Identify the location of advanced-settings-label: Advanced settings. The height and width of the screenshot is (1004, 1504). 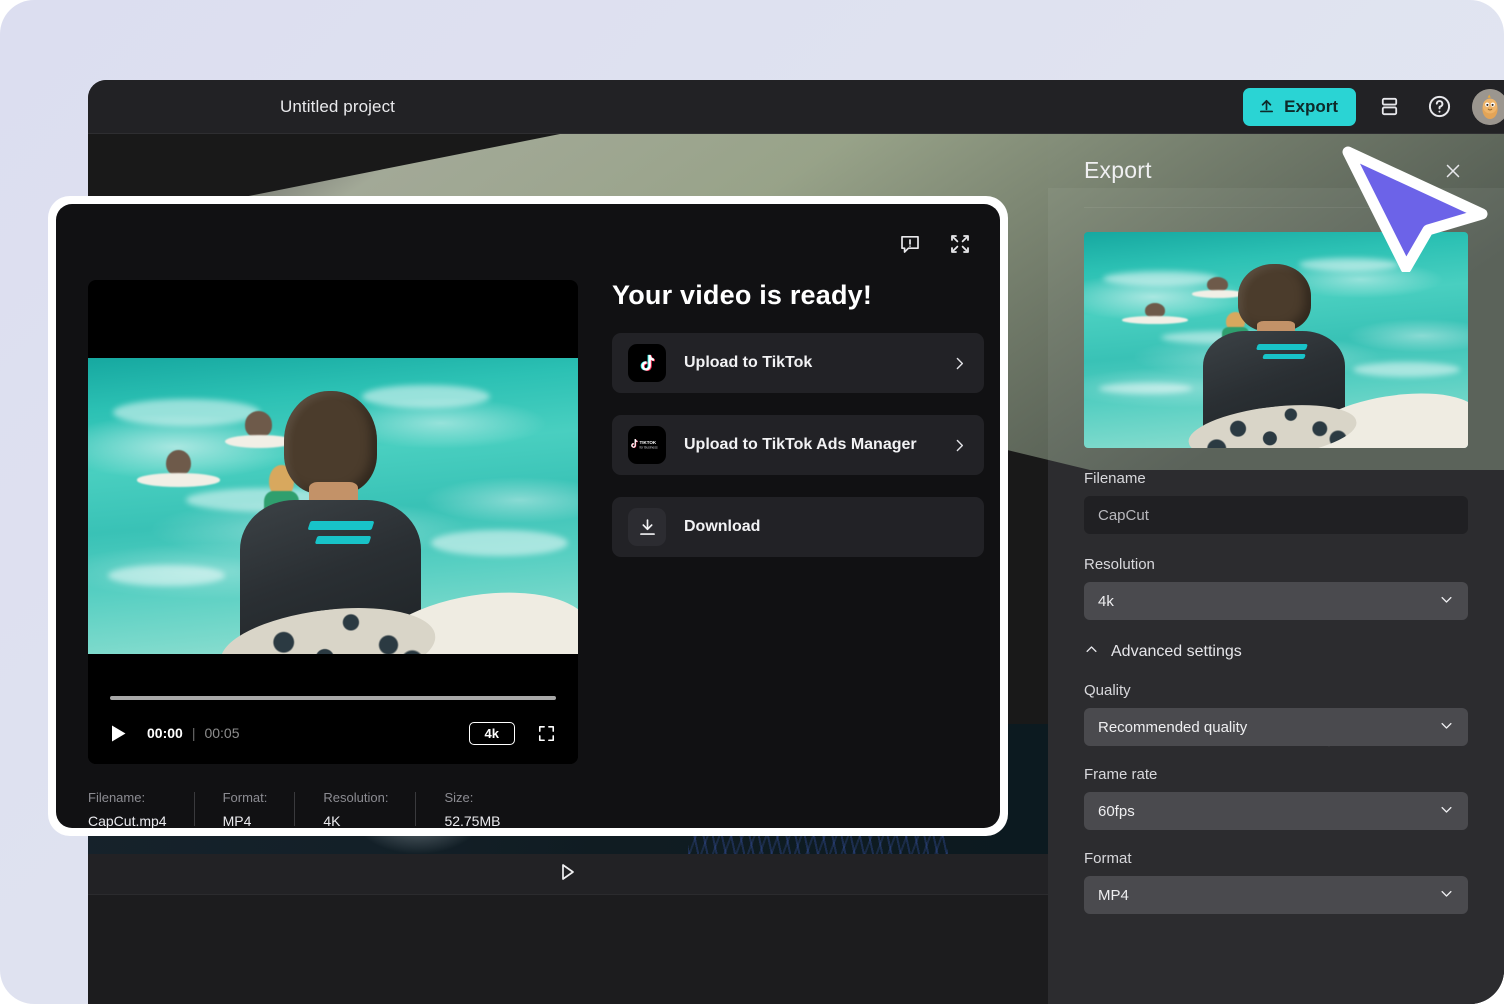
(1176, 651).